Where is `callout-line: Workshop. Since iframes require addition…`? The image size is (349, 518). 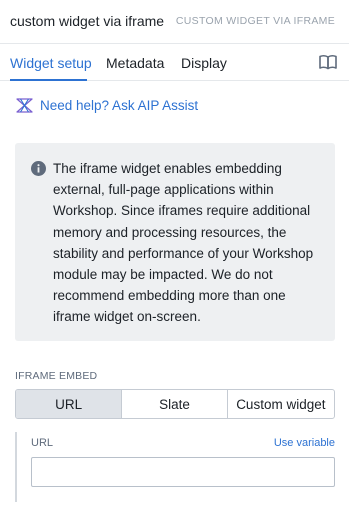 callout-line: Workshop. Since iframes require addition… is located at coordinates (182, 211).